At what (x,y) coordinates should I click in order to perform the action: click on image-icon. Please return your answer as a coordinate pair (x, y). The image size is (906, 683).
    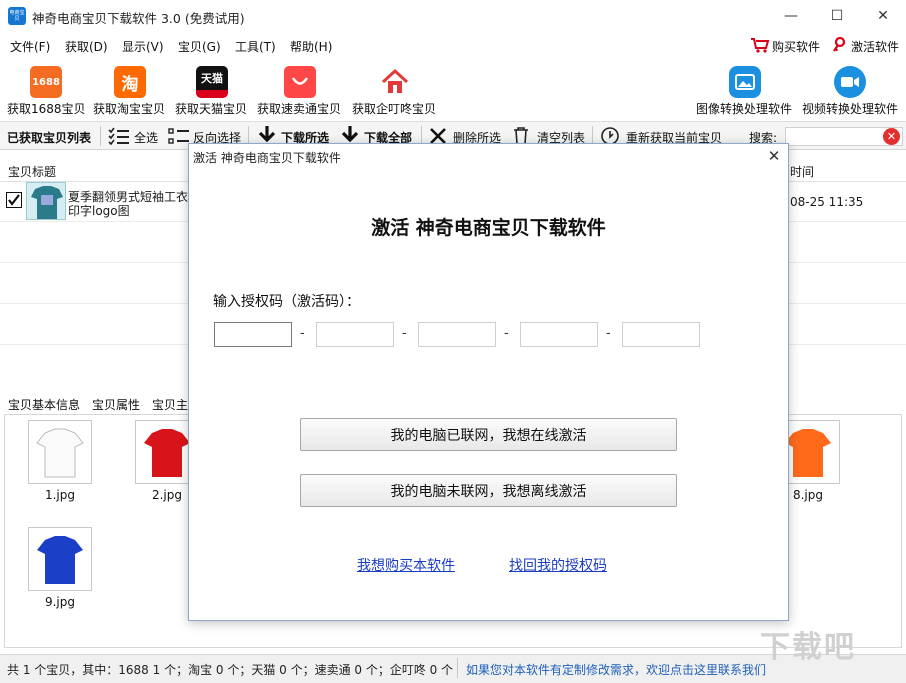
    Looking at the image, I should click on (745, 82).